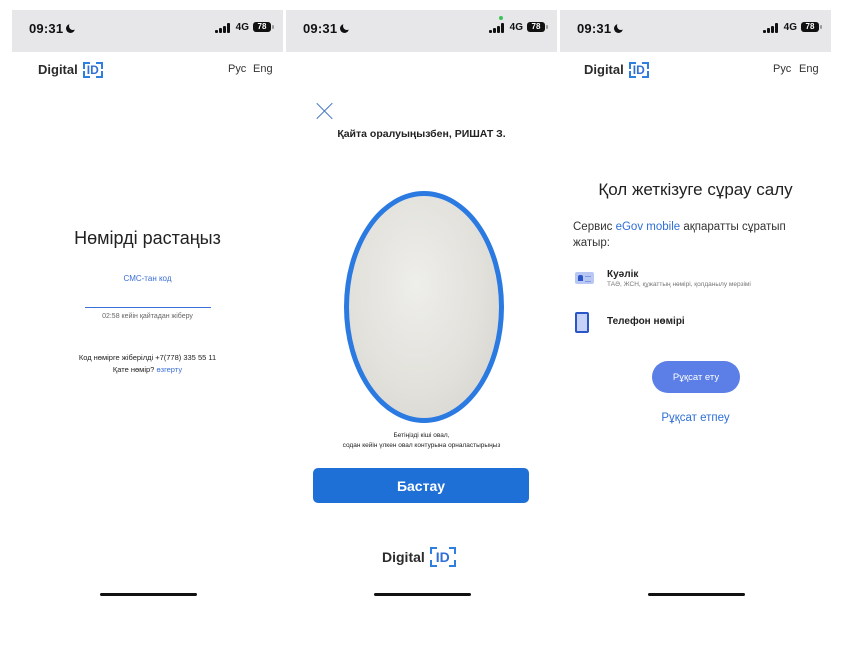 This screenshot has width=858, height=660. Describe the element at coordinates (147, 316) in the screenshot. I see `resend-timer: 02:58 кейін қайтадан жіберу` at that location.